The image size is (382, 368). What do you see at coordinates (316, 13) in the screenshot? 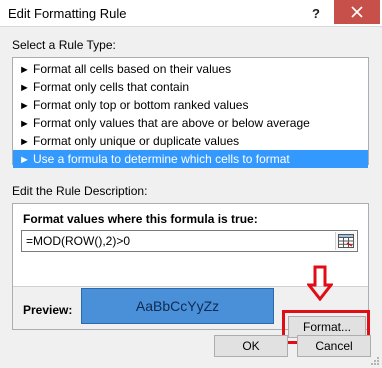
I see `help-button: ?` at bounding box center [316, 13].